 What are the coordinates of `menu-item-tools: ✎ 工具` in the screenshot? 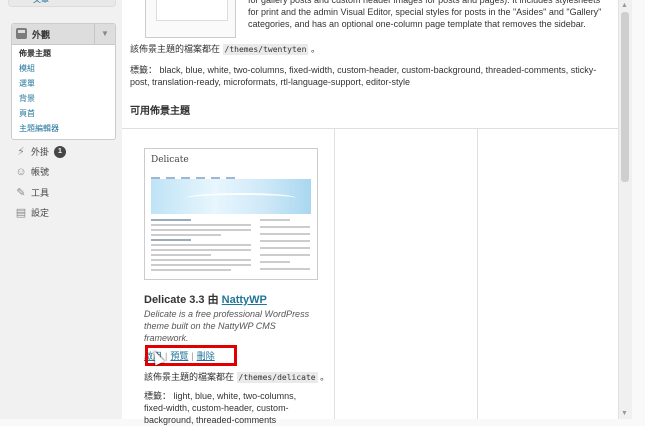 It's located at (62, 193).